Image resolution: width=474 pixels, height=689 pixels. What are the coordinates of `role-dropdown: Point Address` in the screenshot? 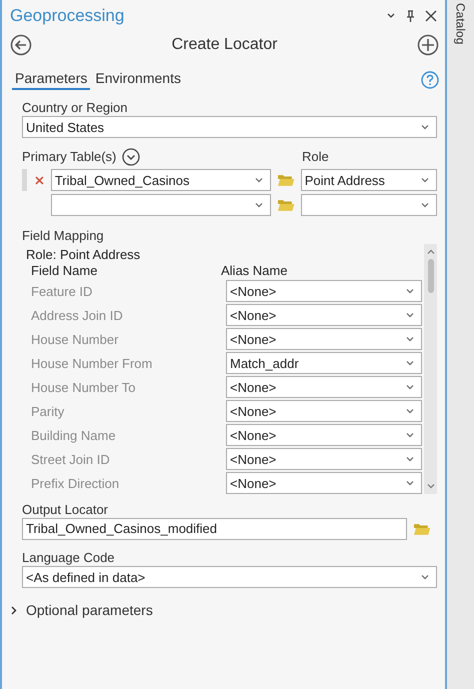 It's located at (368, 180).